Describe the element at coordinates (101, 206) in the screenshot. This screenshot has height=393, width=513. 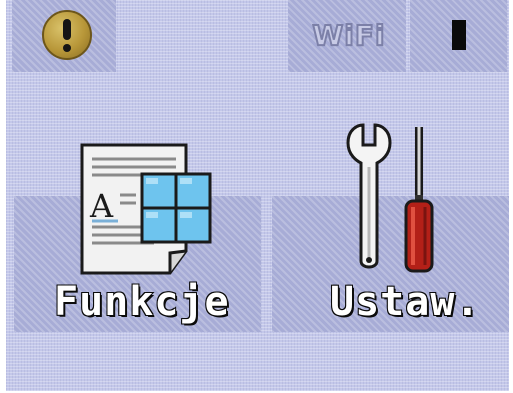
I see `svg-text: A` at that location.